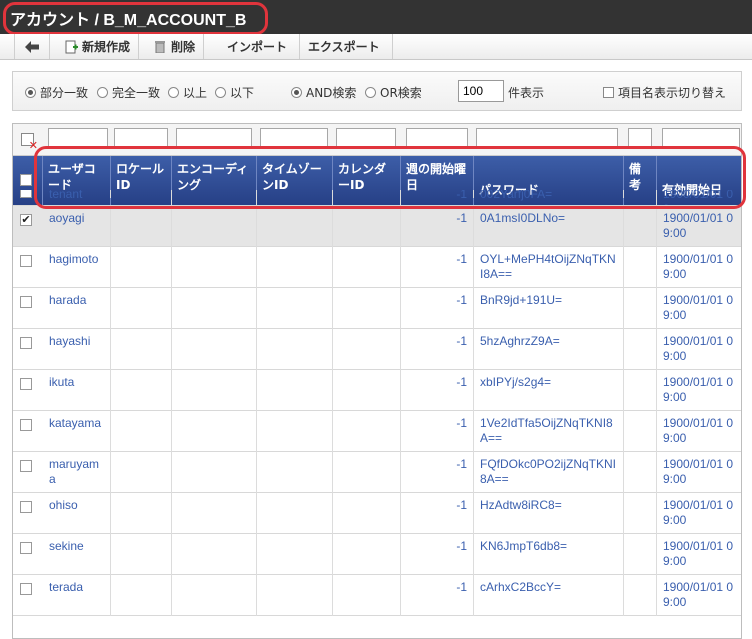 Image resolution: width=752 pixels, height=639 pixels. I want to click on table-row: terada -1 cArhxC2BccY= 1900/01/01 09:00, so click(377, 595).